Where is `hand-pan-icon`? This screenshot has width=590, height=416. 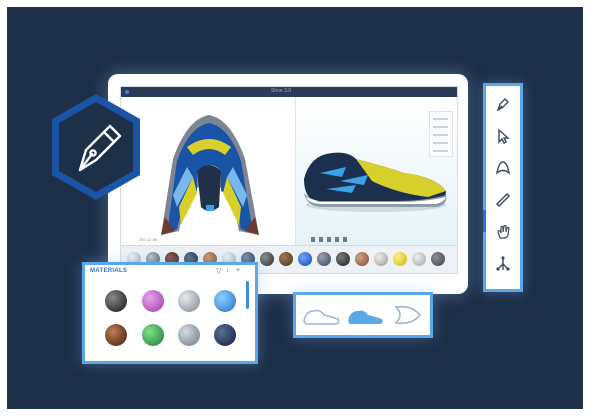
hand-pan-icon is located at coordinates (503, 232).